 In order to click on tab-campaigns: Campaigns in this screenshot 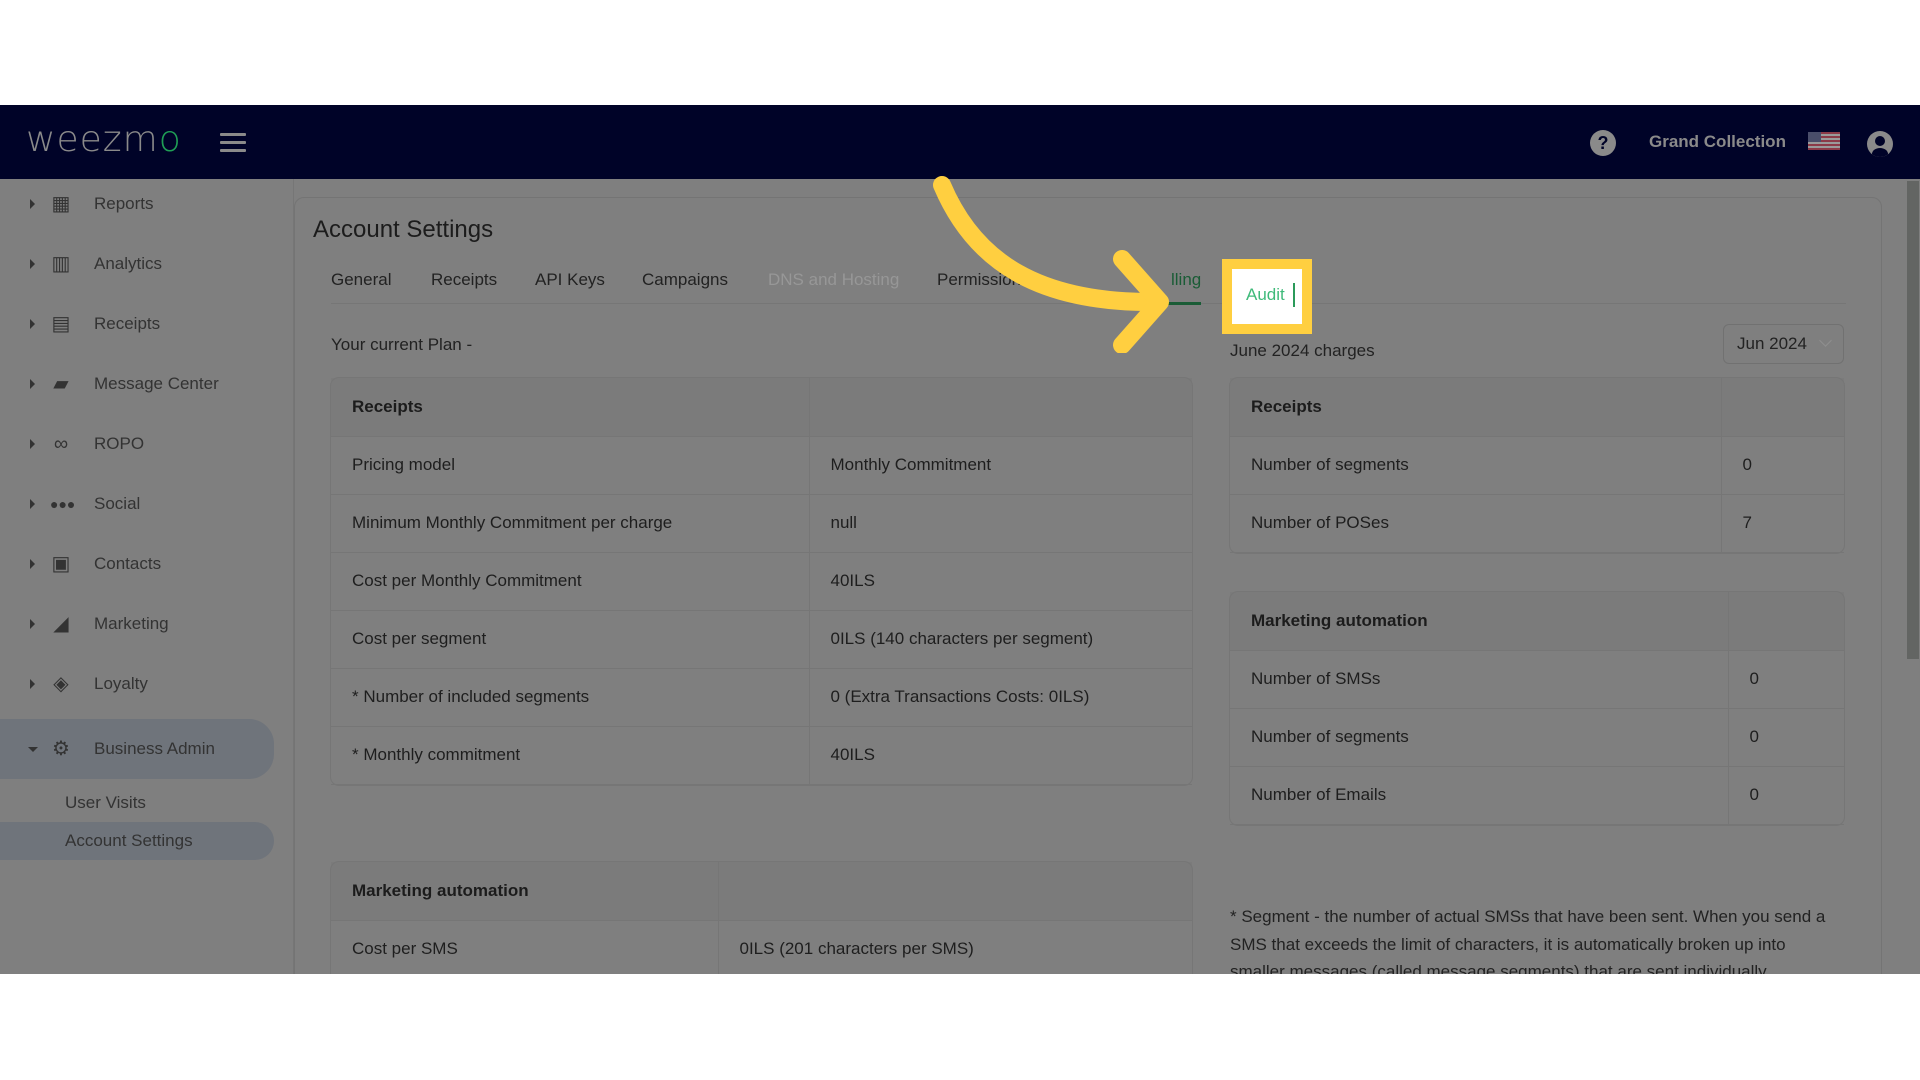, I will do `click(685, 280)`.